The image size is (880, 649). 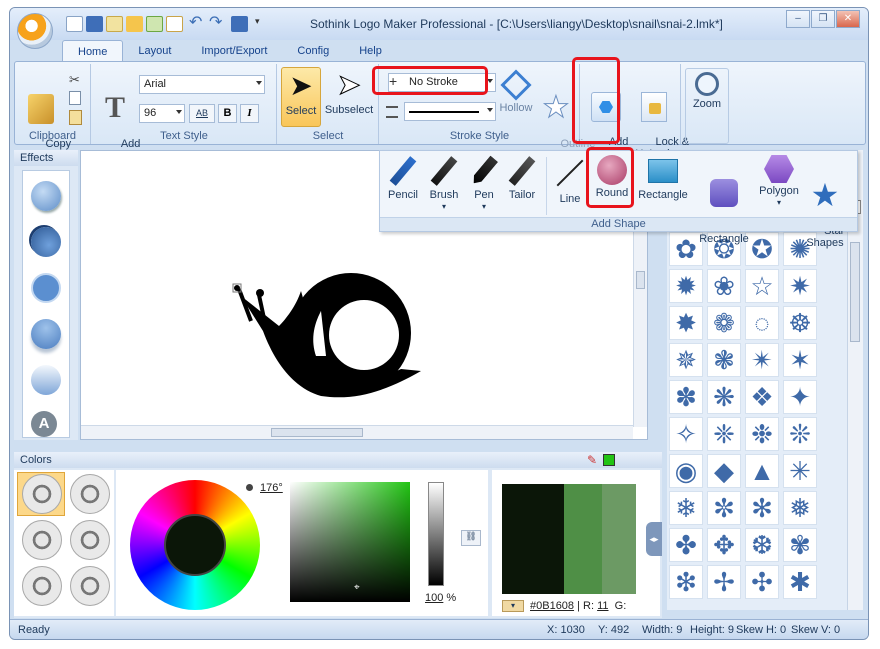 I want to click on page-icon, so click(x=174, y=24).